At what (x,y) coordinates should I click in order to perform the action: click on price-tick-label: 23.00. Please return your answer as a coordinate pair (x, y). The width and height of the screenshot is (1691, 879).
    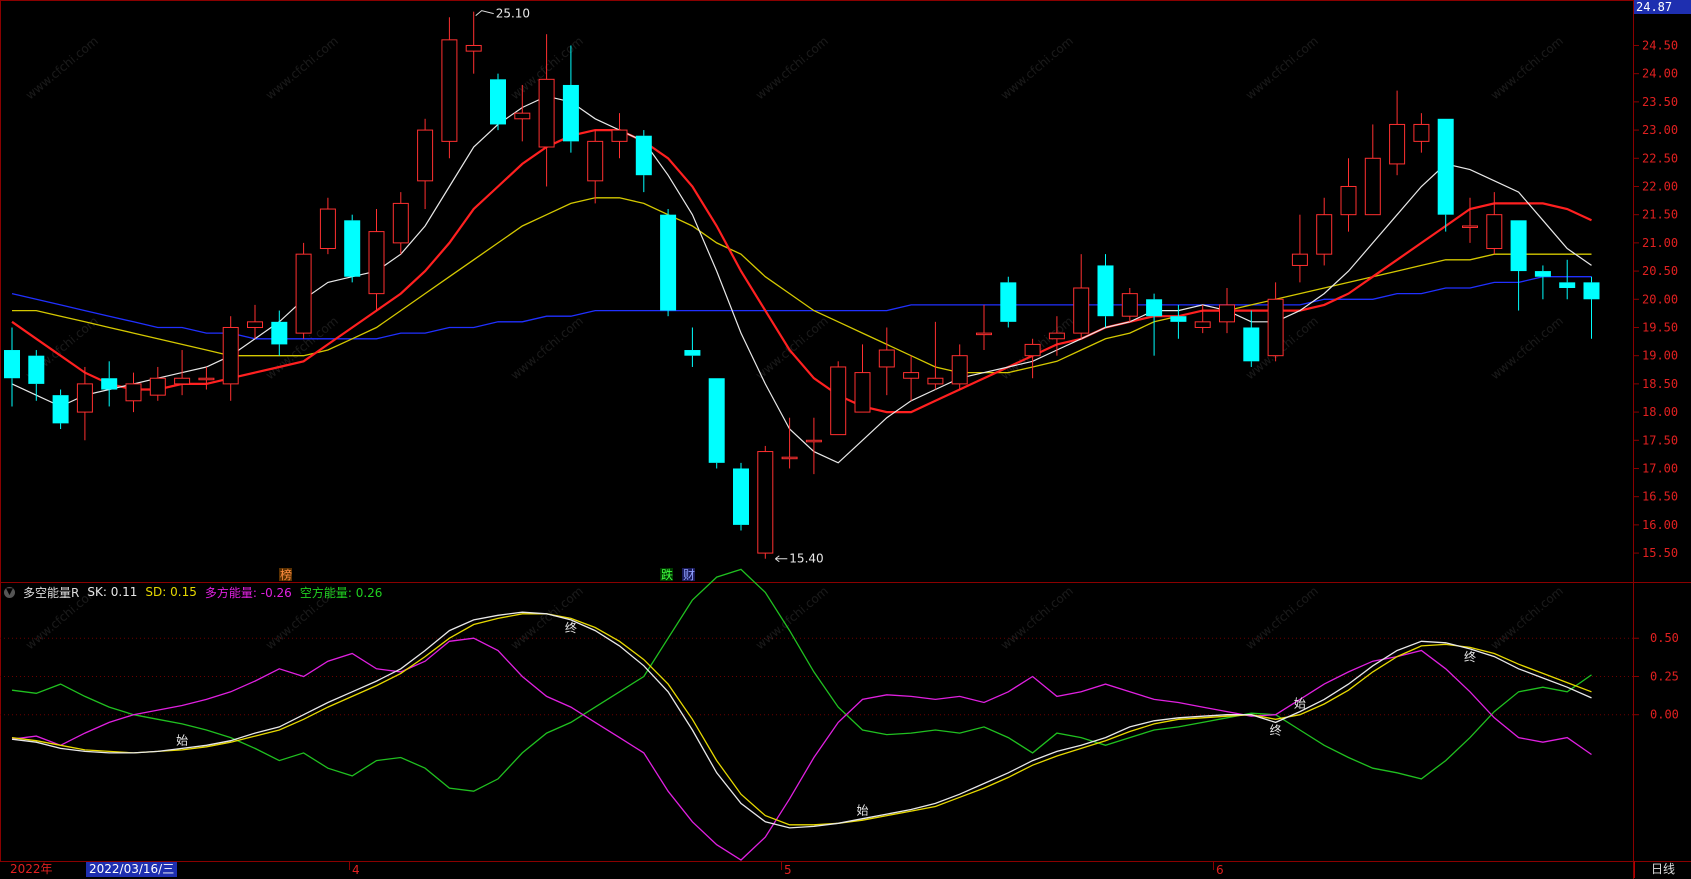
    Looking at the image, I should click on (1660, 130).